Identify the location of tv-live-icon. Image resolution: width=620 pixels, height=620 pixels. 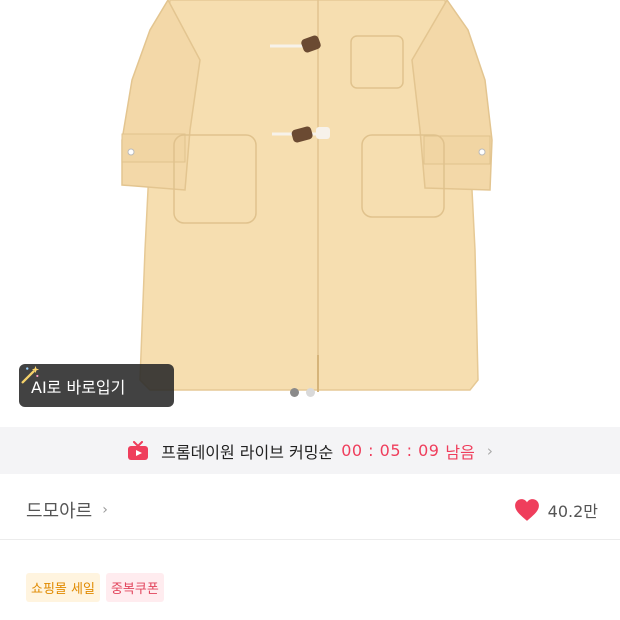
(138, 450).